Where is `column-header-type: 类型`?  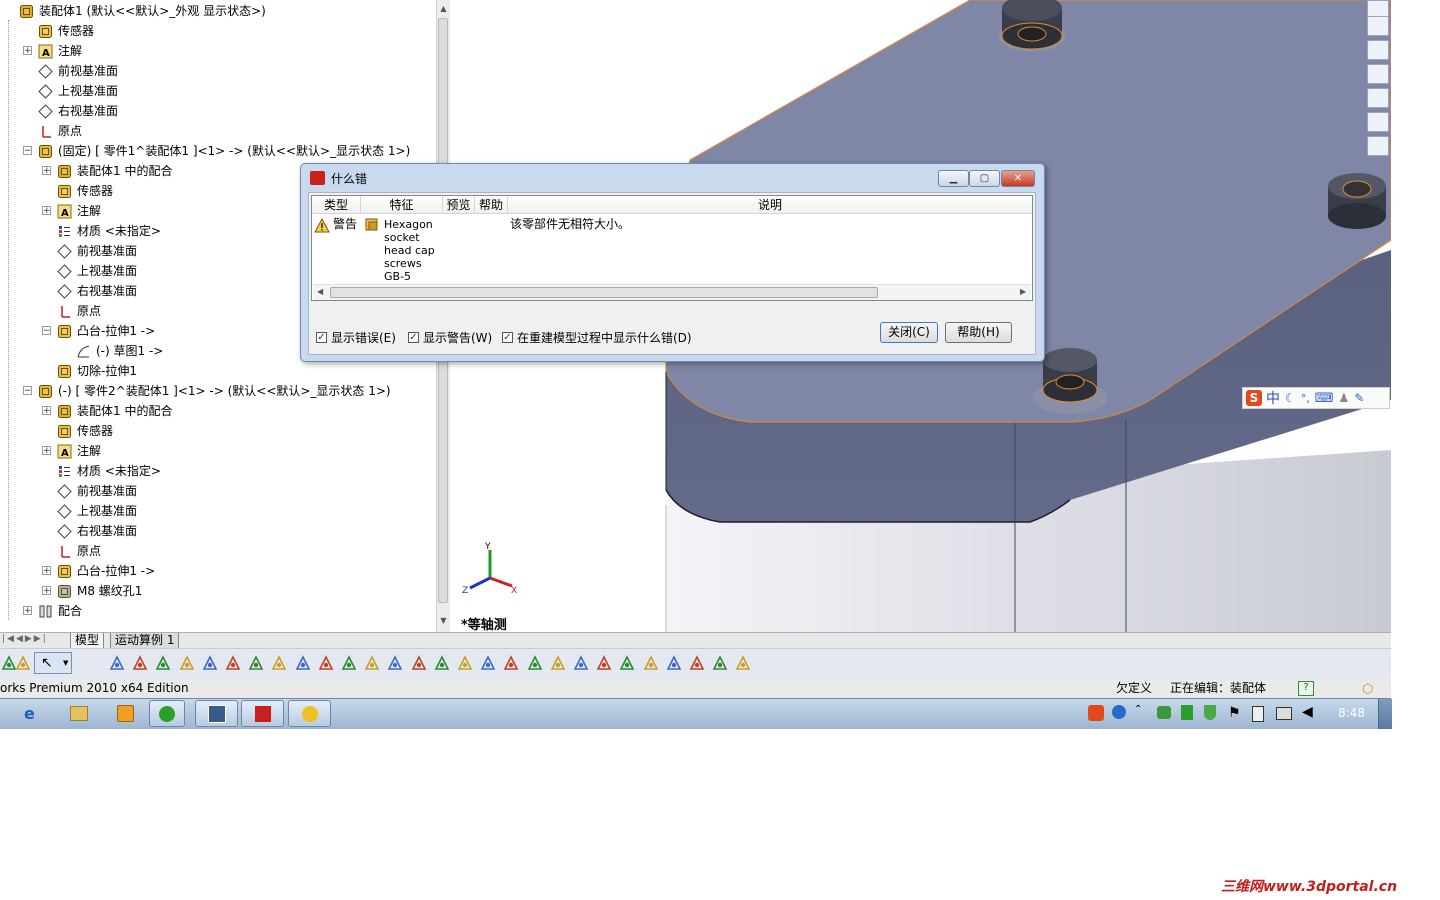
column-header-type: 类型 is located at coordinates (336, 205).